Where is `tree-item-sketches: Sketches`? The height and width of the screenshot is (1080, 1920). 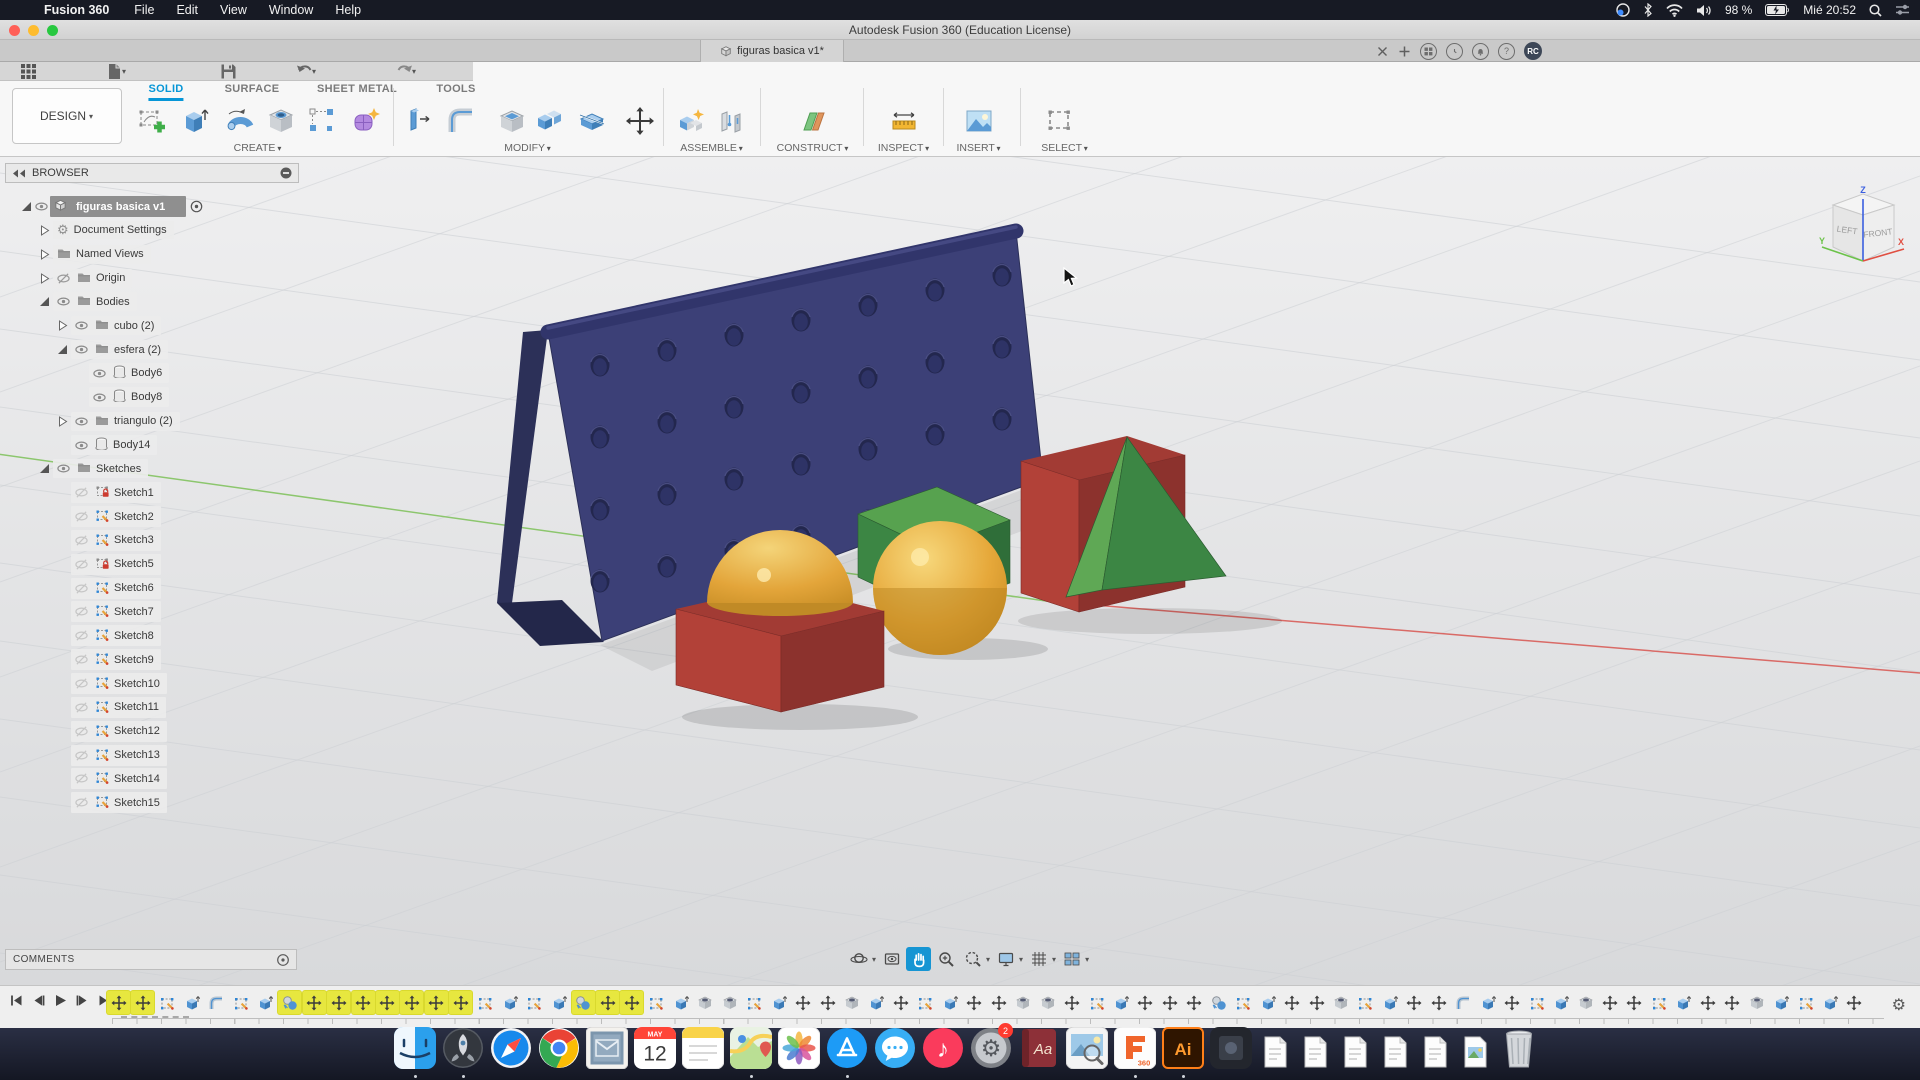
tree-item-sketches: Sketches is located at coordinates (93, 468).